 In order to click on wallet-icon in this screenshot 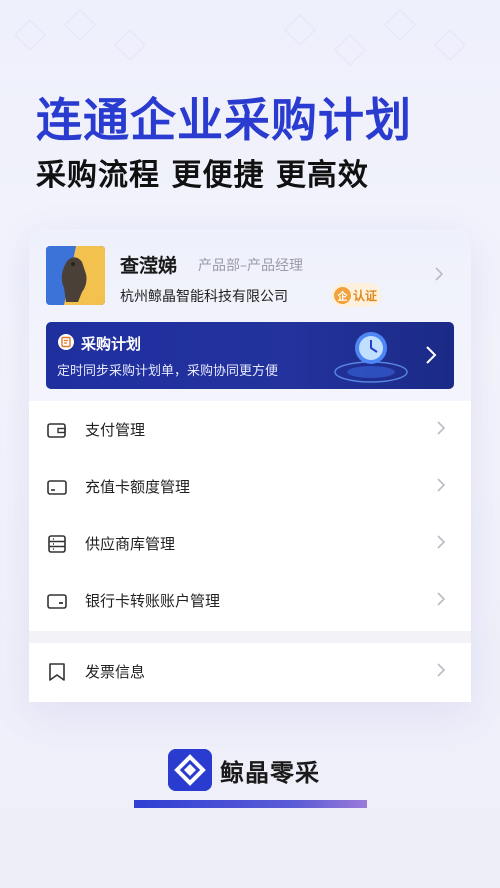, I will do `click(56, 430)`.